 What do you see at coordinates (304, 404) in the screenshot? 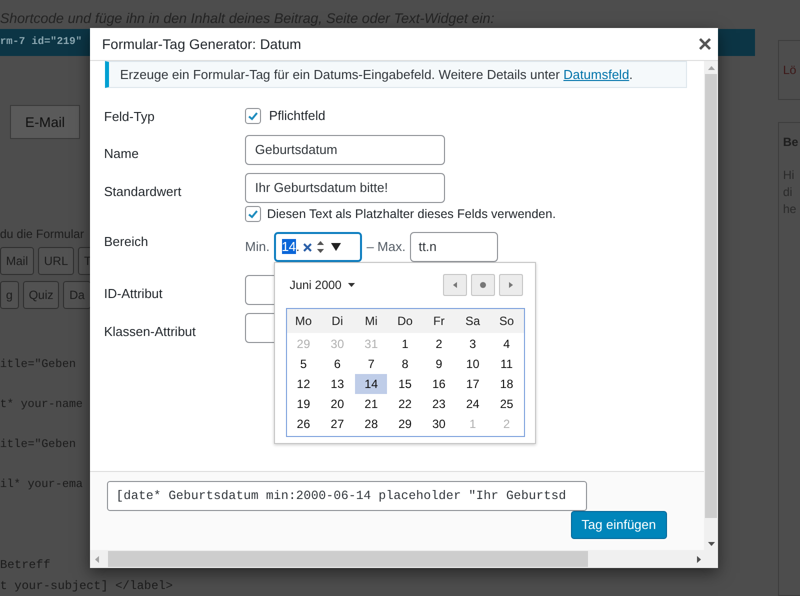
I see `calendar-day: 19` at bounding box center [304, 404].